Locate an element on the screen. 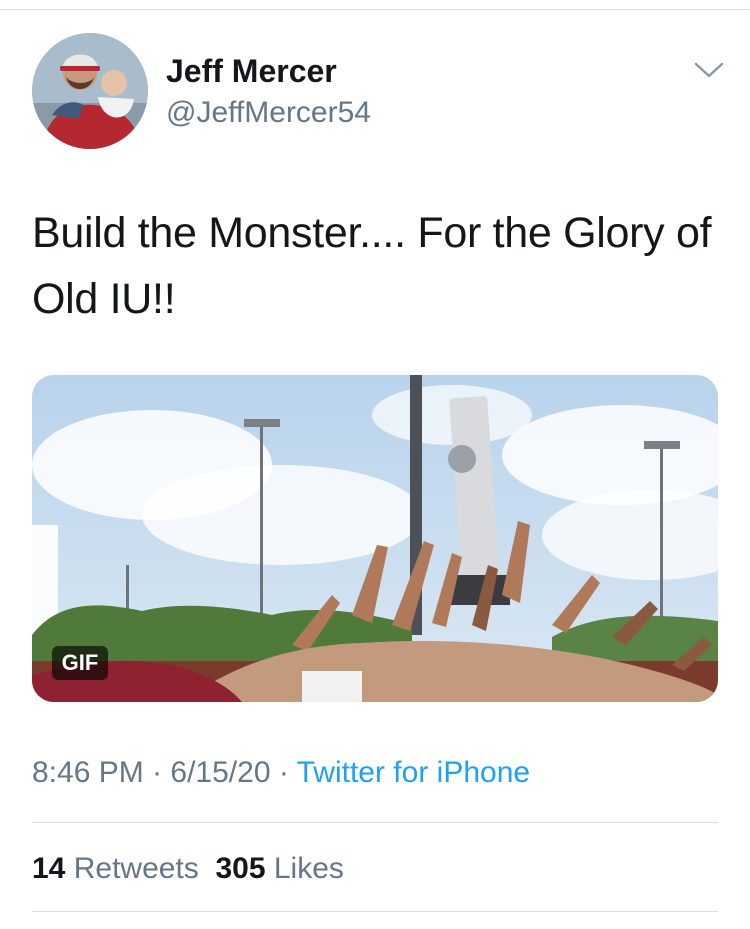 This screenshot has height=929, width=750. tweet-meta: 8:46 PM · 6/15/20 · Twitter for iPhone is located at coordinates (281, 773).